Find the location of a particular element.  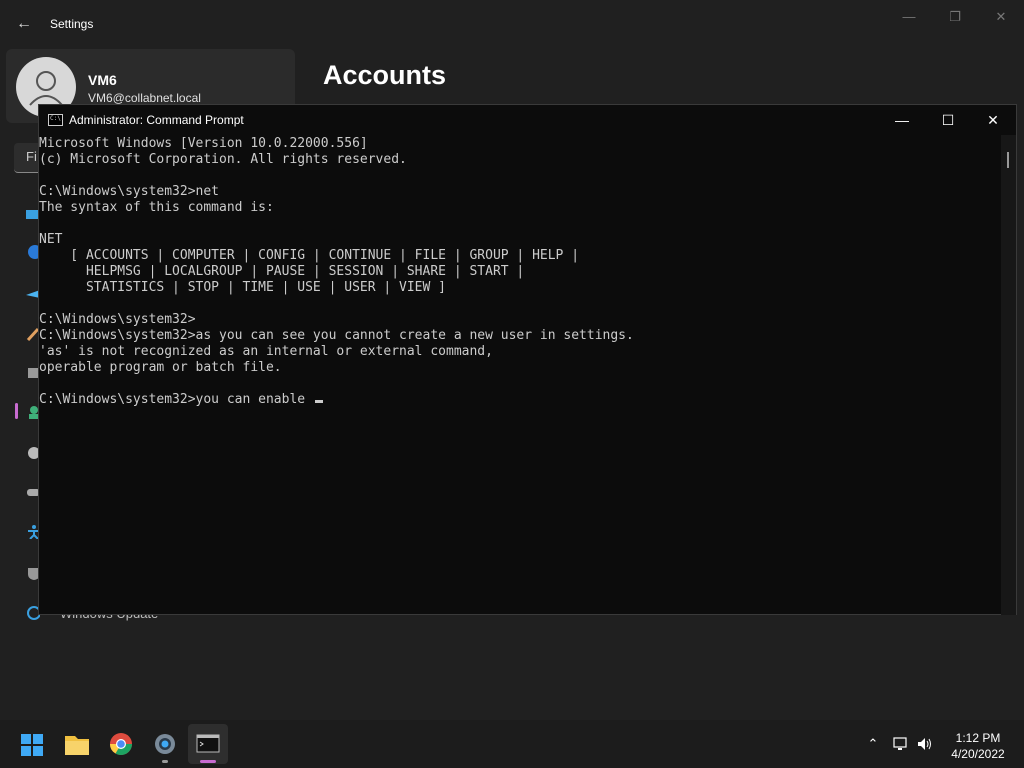

cmd-minimize-button: — is located at coordinates (902, 120).